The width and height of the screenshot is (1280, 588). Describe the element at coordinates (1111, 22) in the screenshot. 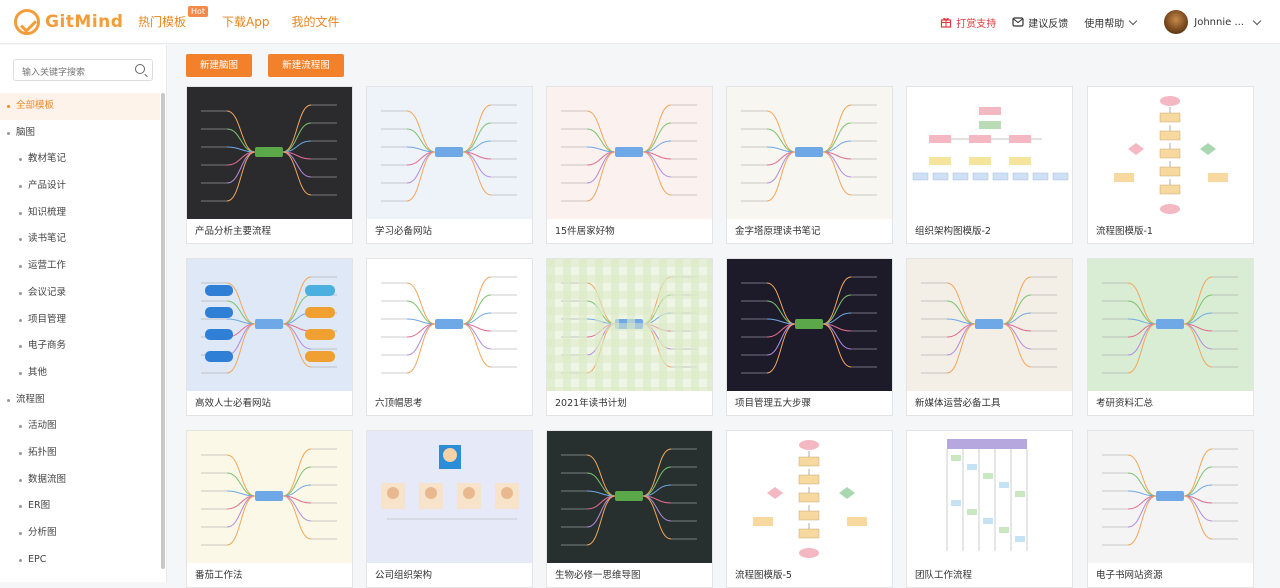

I see `help-menu: 使用帮助` at that location.